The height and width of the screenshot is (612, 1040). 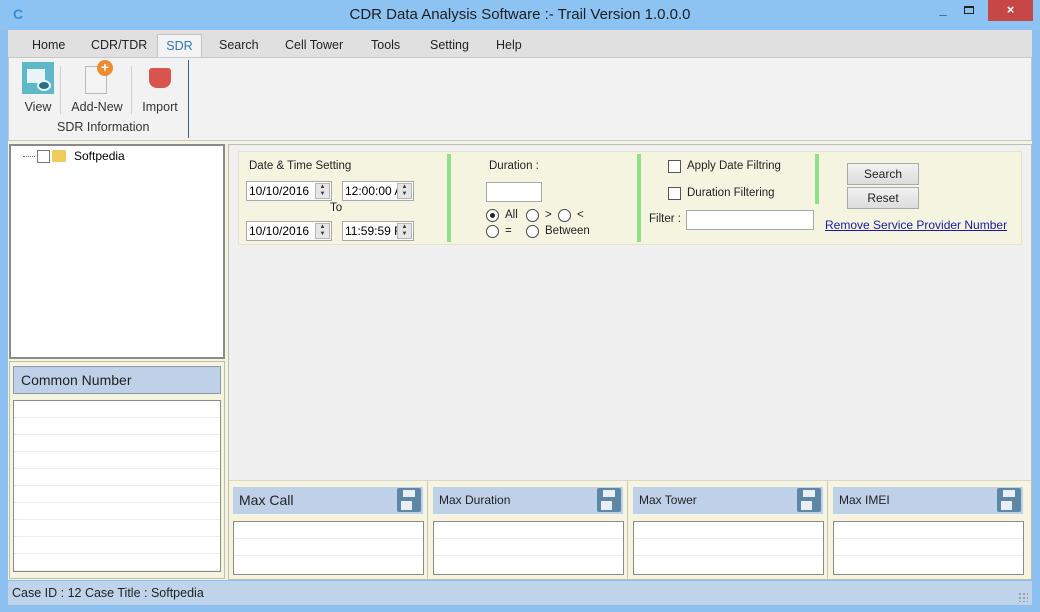 I want to click on max-imei-header: Max IMEI, so click(x=928, y=500).